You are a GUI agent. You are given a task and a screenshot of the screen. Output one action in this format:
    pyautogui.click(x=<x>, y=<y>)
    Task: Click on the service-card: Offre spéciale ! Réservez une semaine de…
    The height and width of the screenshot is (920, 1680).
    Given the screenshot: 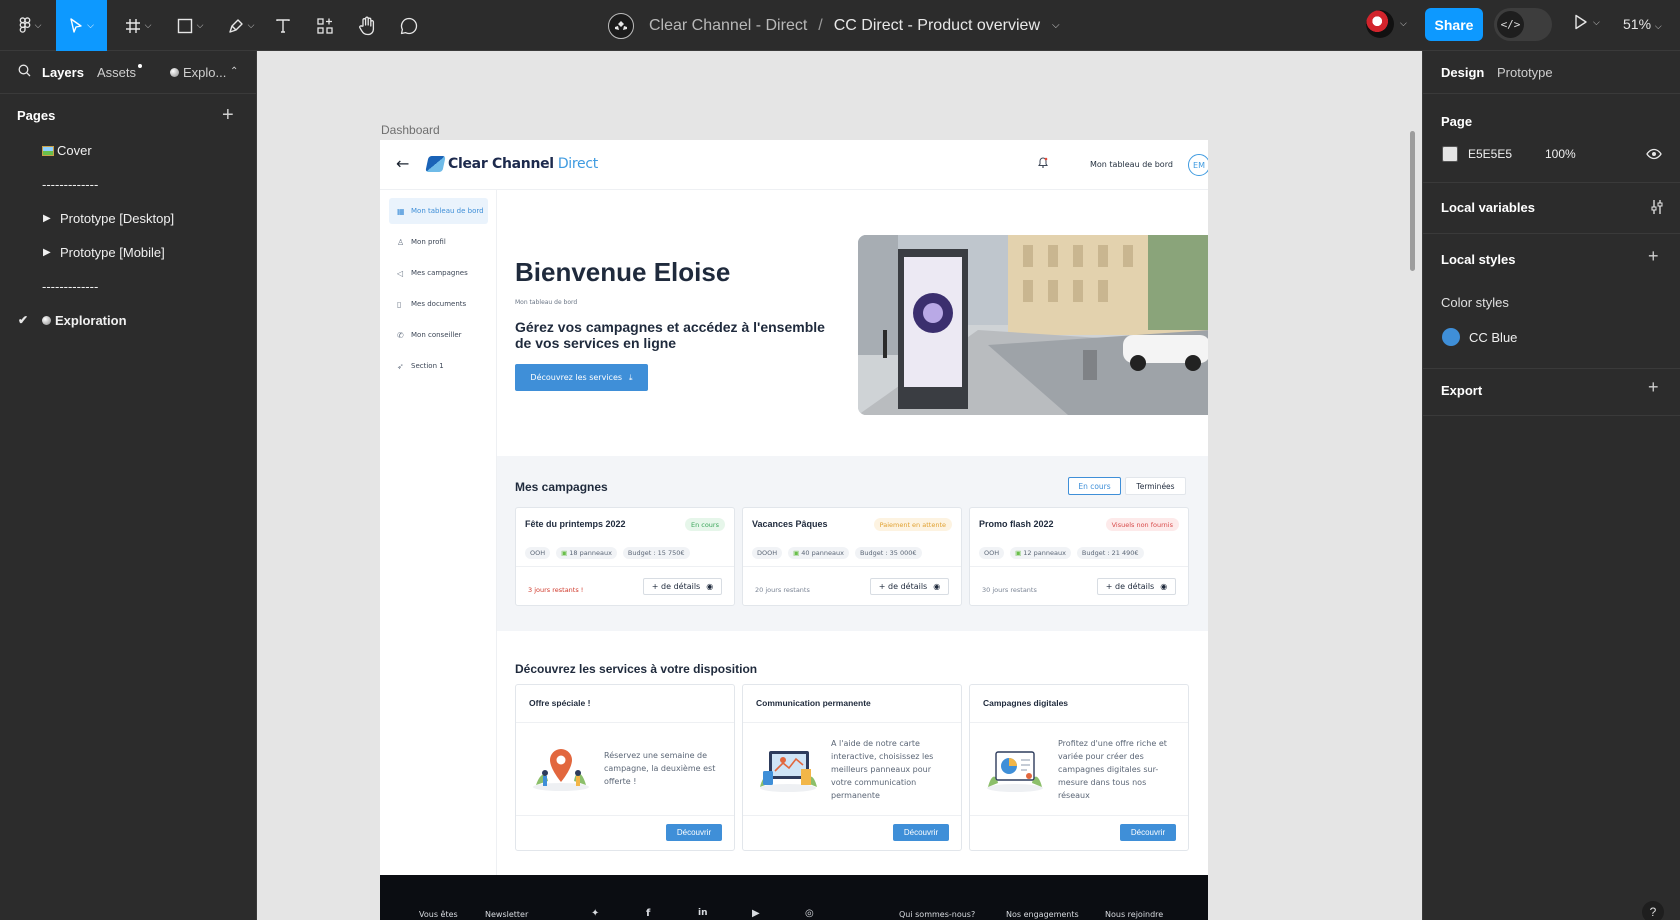 What is the action you would take?
    pyautogui.click(x=625, y=767)
    